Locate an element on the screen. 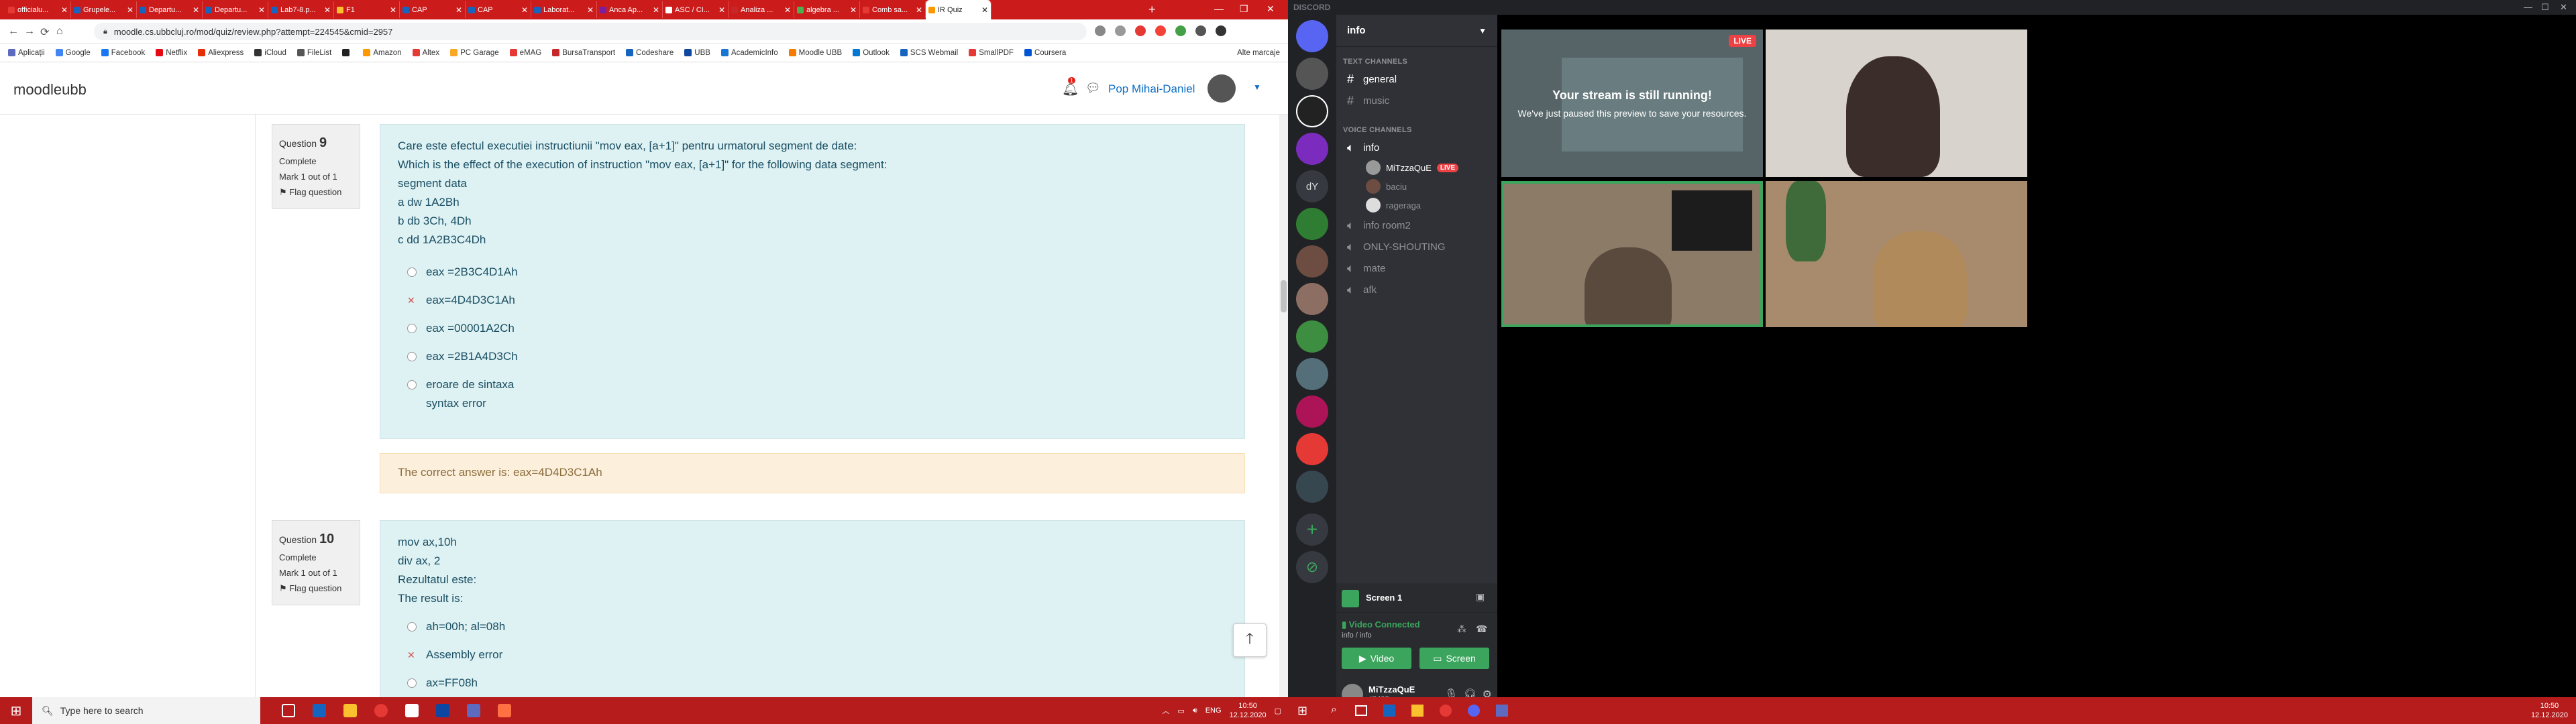 The height and width of the screenshot is (724, 2576). bookmark-item: SCS Webmail is located at coordinates (929, 53).